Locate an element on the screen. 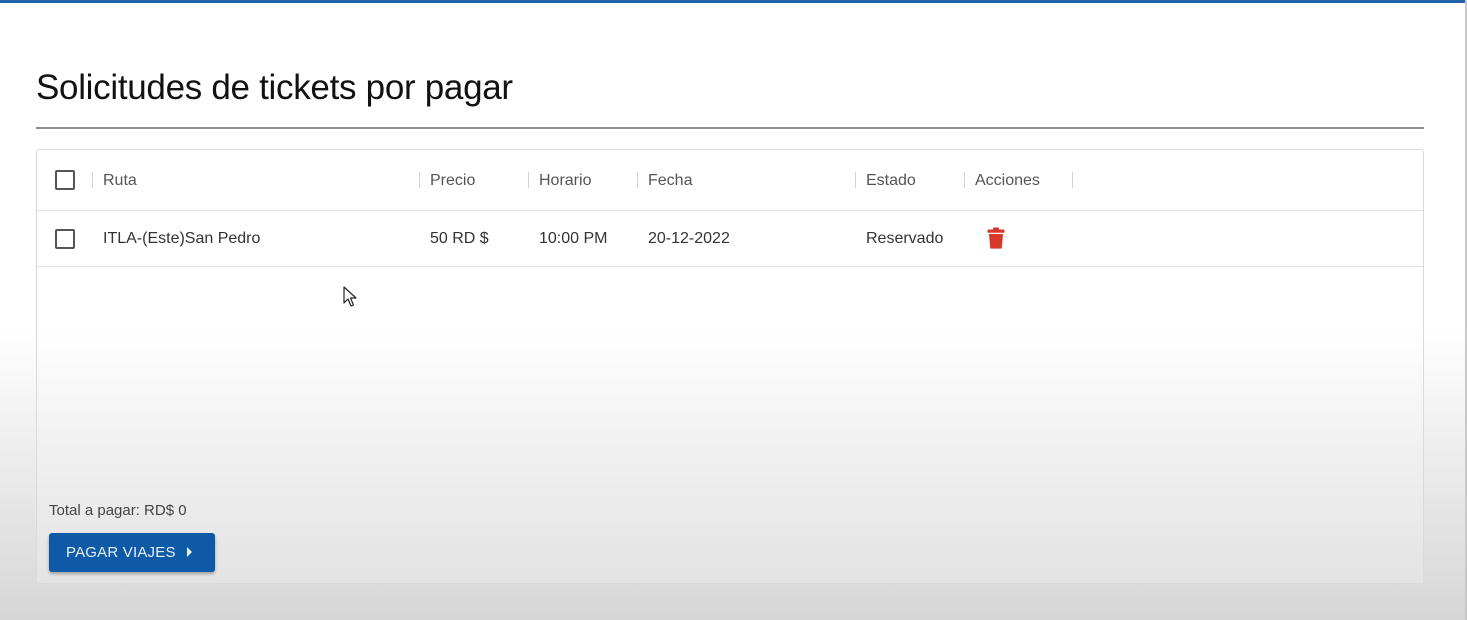 This screenshot has height=620, width=1467. cell-precio: 50 RD $ is located at coordinates (459, 238).